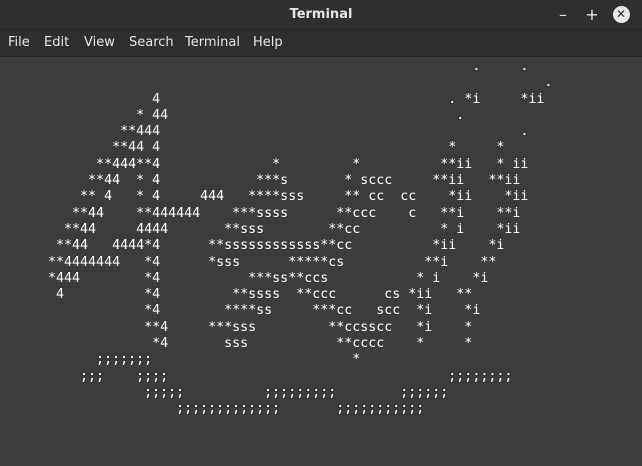 Image resolution: width=642 pixels, height=466 pixels. Describe the element at coordinates (151, 43) in the screenshot. I see `menu-search: Search` at that location.